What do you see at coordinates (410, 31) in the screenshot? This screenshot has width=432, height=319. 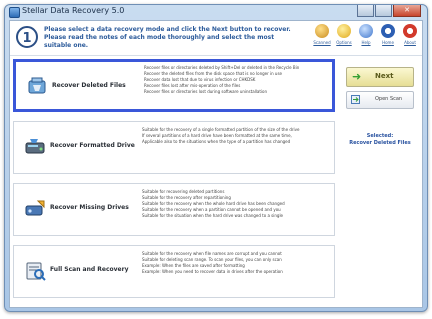 I see `about-icon` at bounding box center [410, 31].